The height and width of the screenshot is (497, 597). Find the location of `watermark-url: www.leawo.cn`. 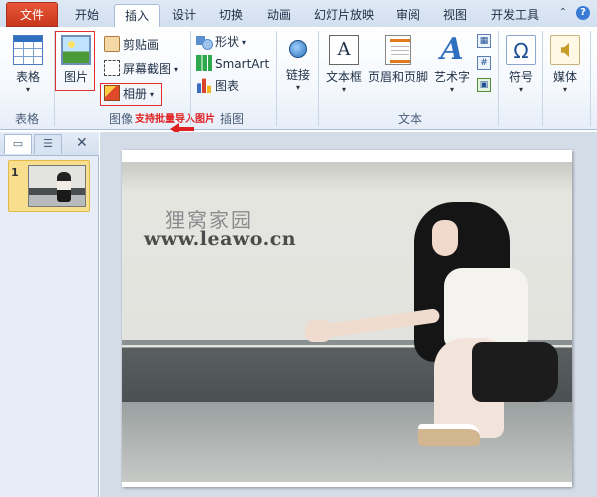

watermark-url: www.leawo.cn is located at coordinates (220, 239).